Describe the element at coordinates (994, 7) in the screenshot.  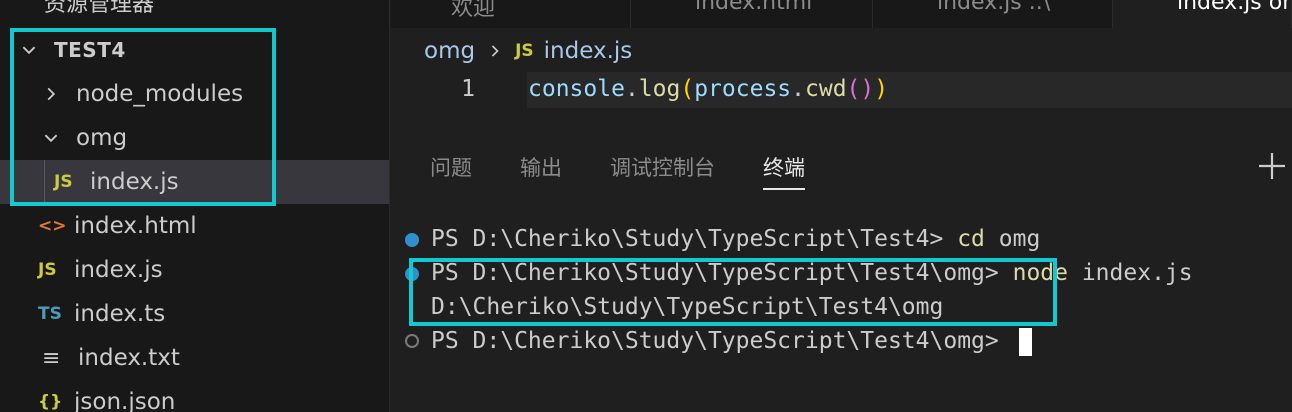
I see `tab-label: index.js ..\` at that location.